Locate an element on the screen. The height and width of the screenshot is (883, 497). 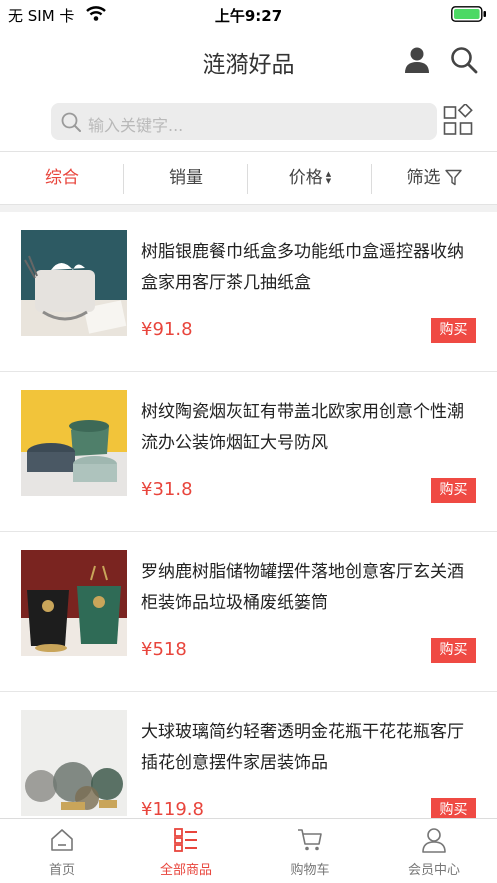
magnifier-icon is located at coordinates (71, 122).